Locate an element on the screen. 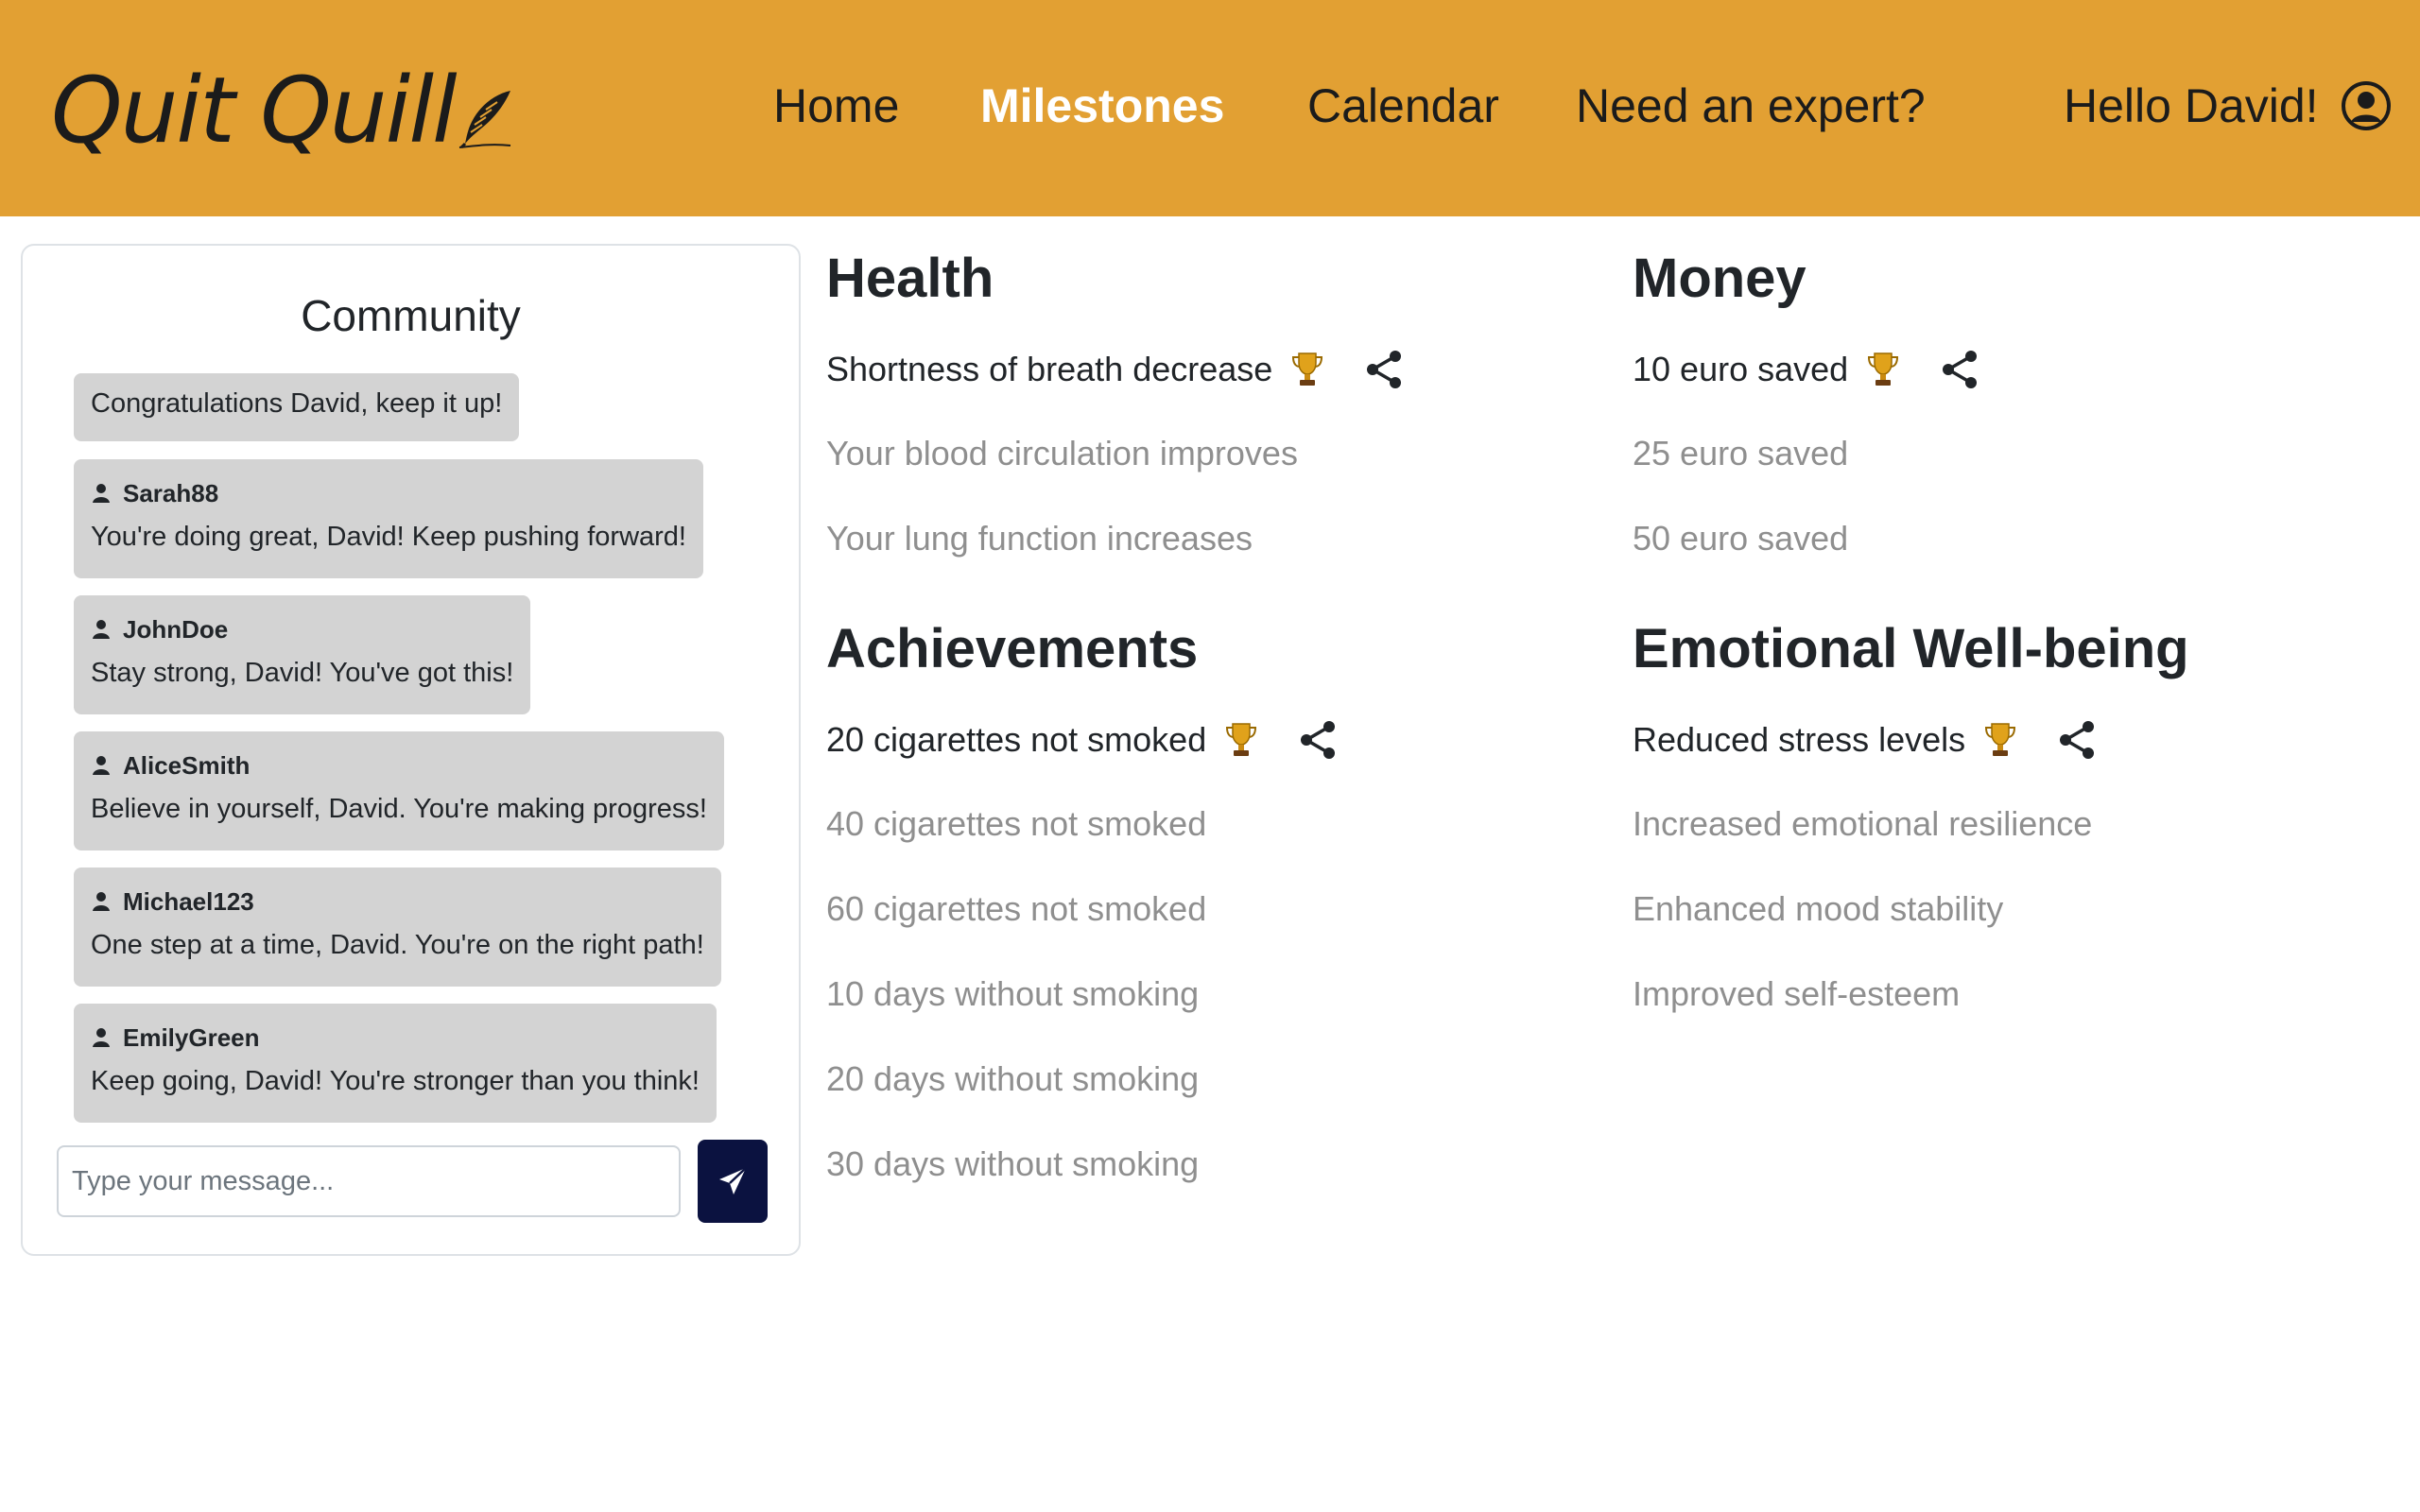 The height and width of the screenshot is (1512, 2420). milestone-achieved: Shortness of breath decrease is located at coordinates (1117, 369).